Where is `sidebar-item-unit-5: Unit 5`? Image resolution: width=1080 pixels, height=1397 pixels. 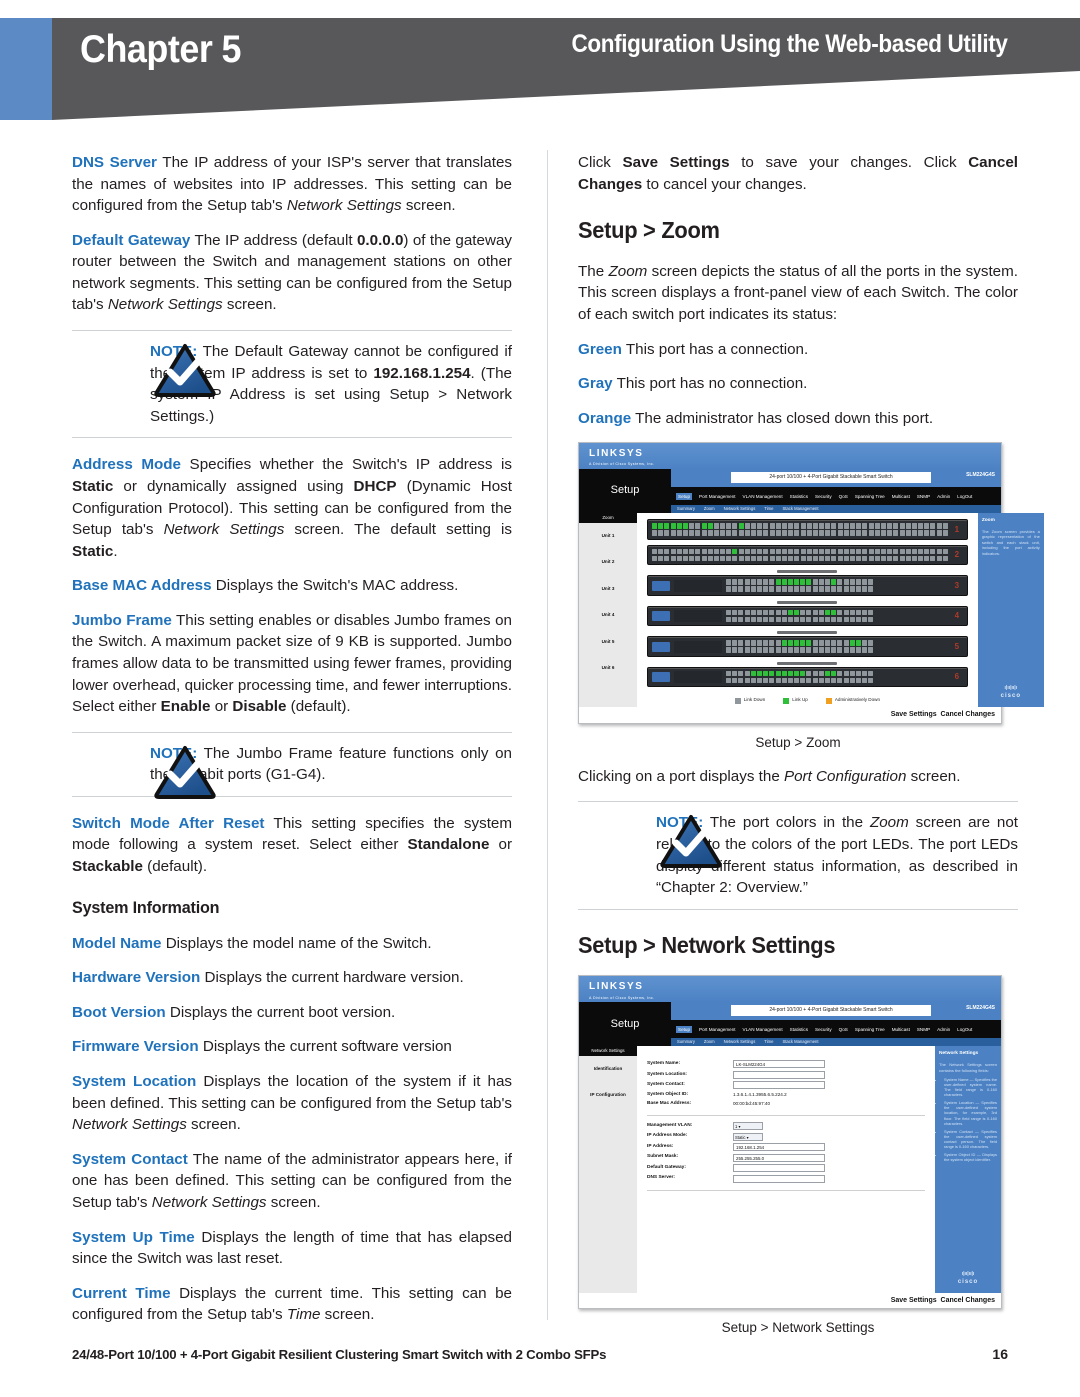
sidebar-item-unit-5: Unit 5 is located at coordinates (608, 642).